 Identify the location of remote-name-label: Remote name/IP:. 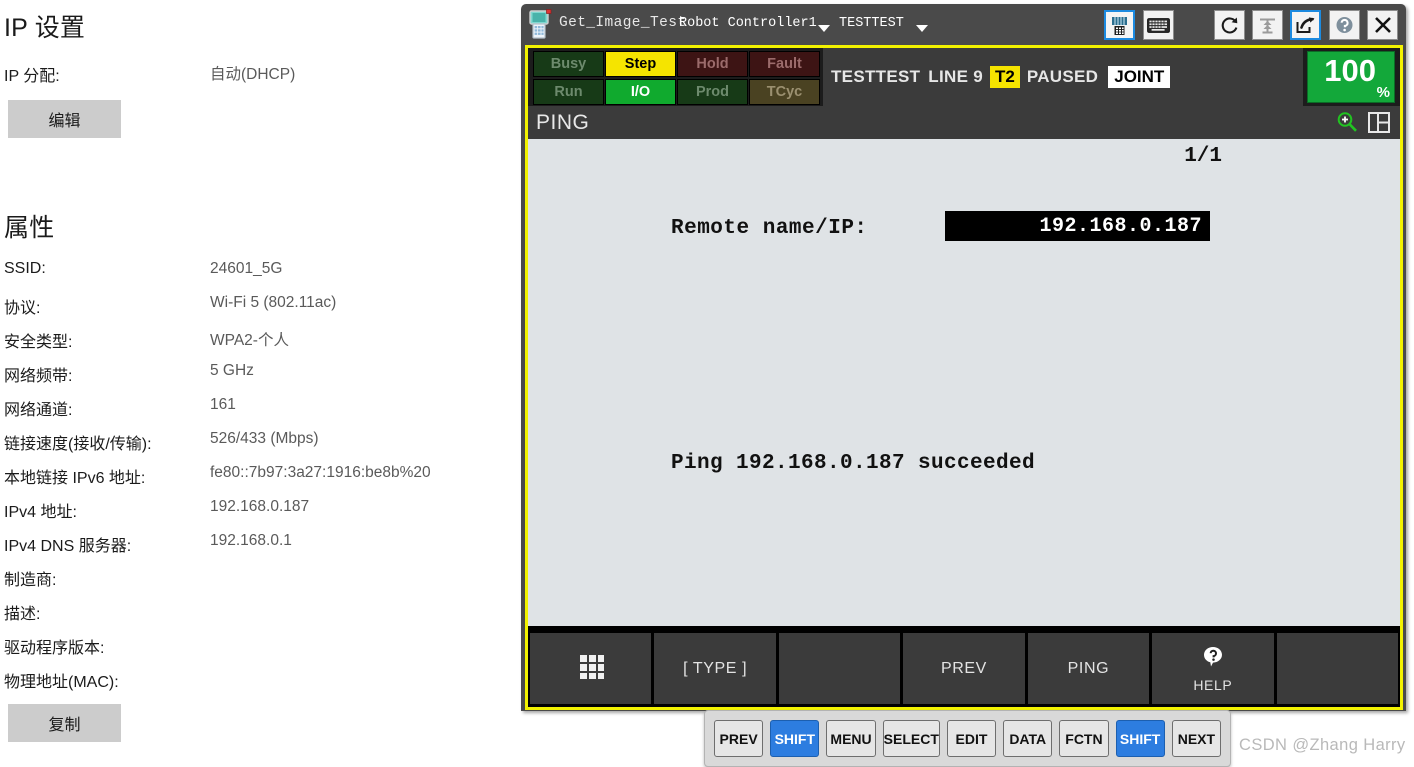
(769, 228).